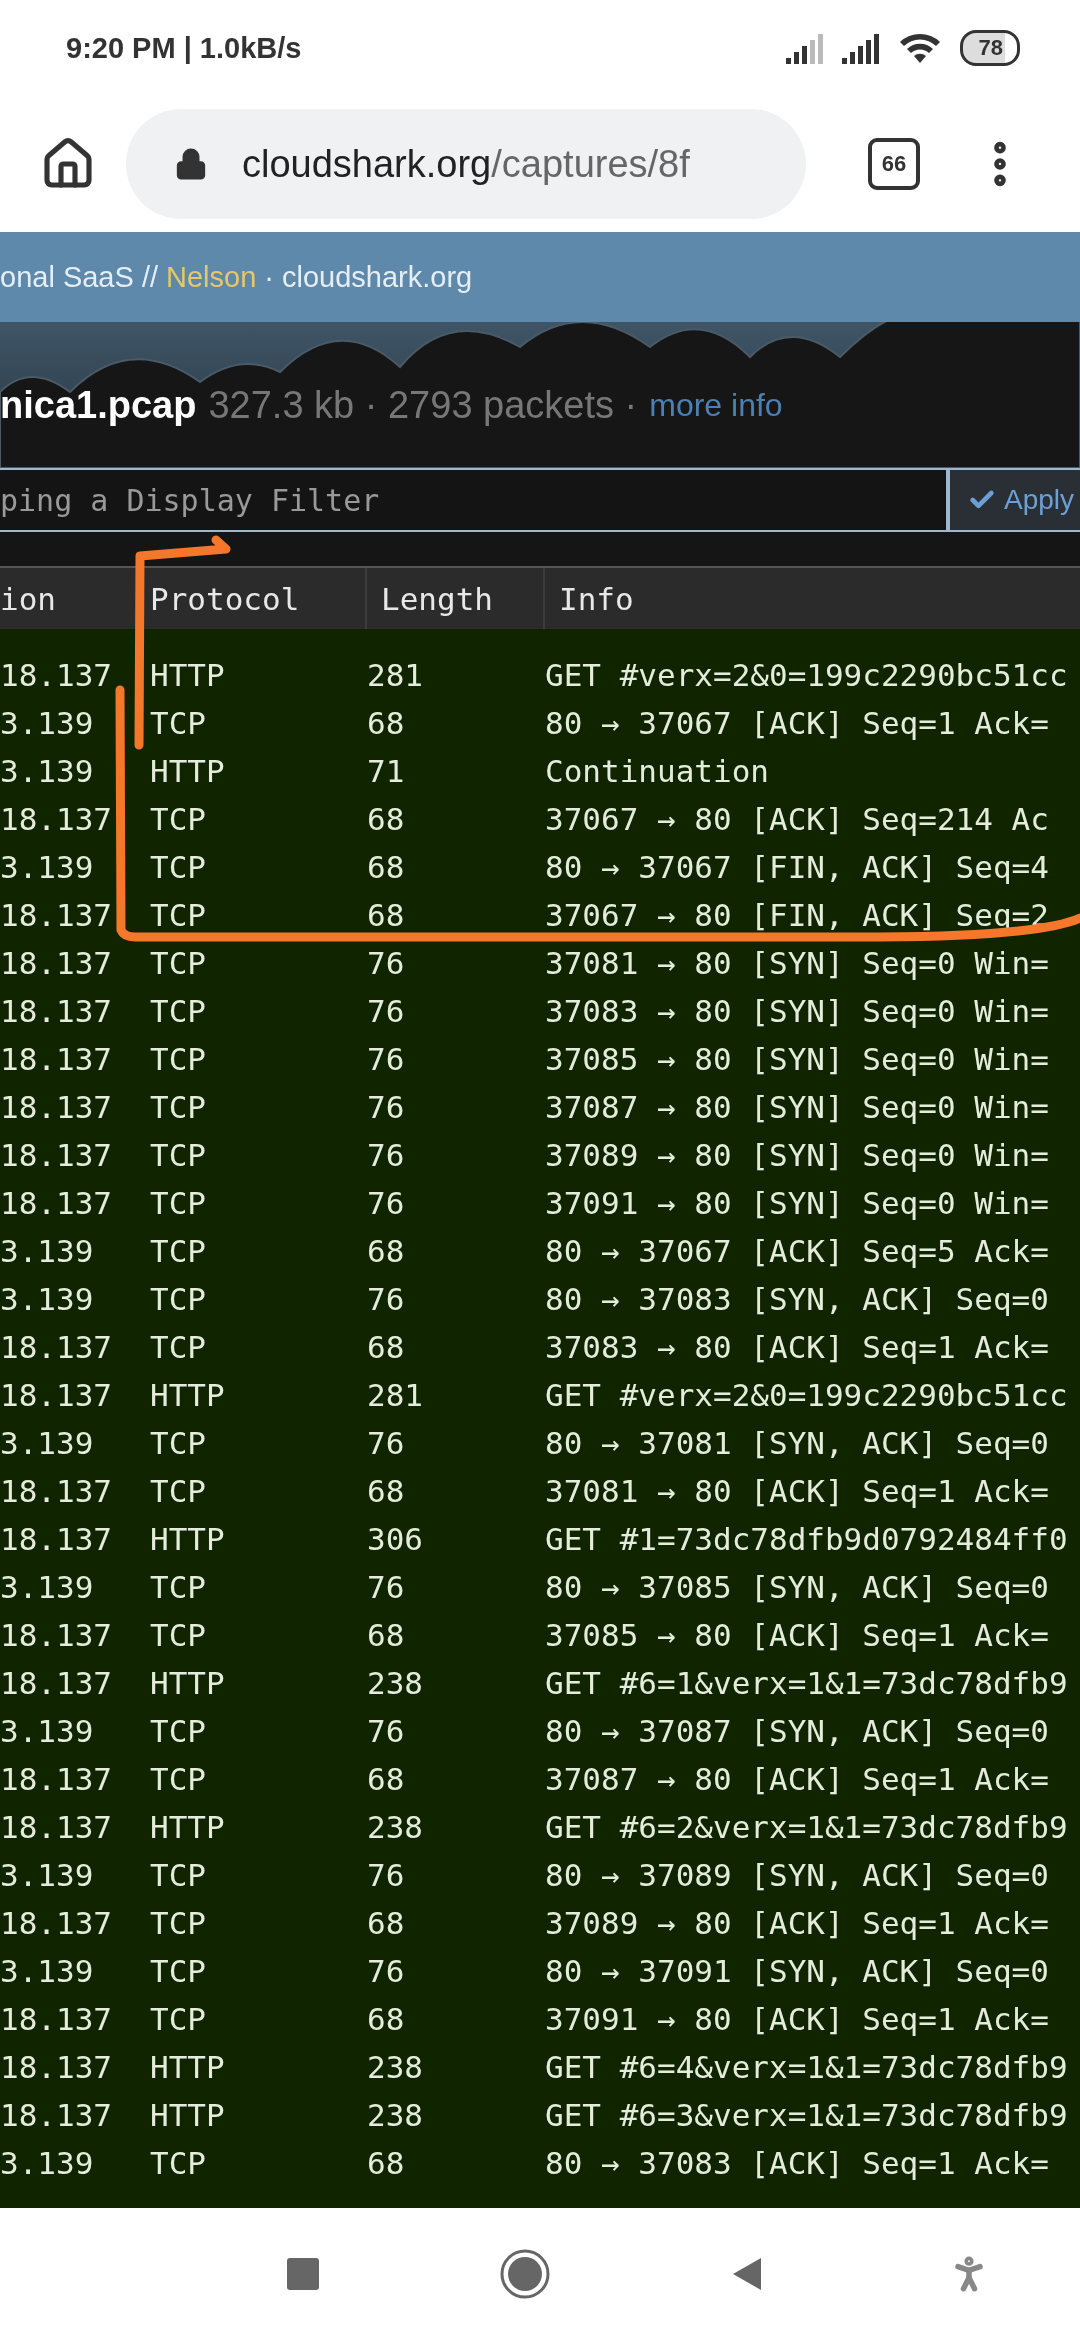 Image resolution: width=1080 pixels, height=2340 pixels. I want to click on table-cell-text: 37067 → 80 [ACK] Seq=214 Ac, so click(797, 819).